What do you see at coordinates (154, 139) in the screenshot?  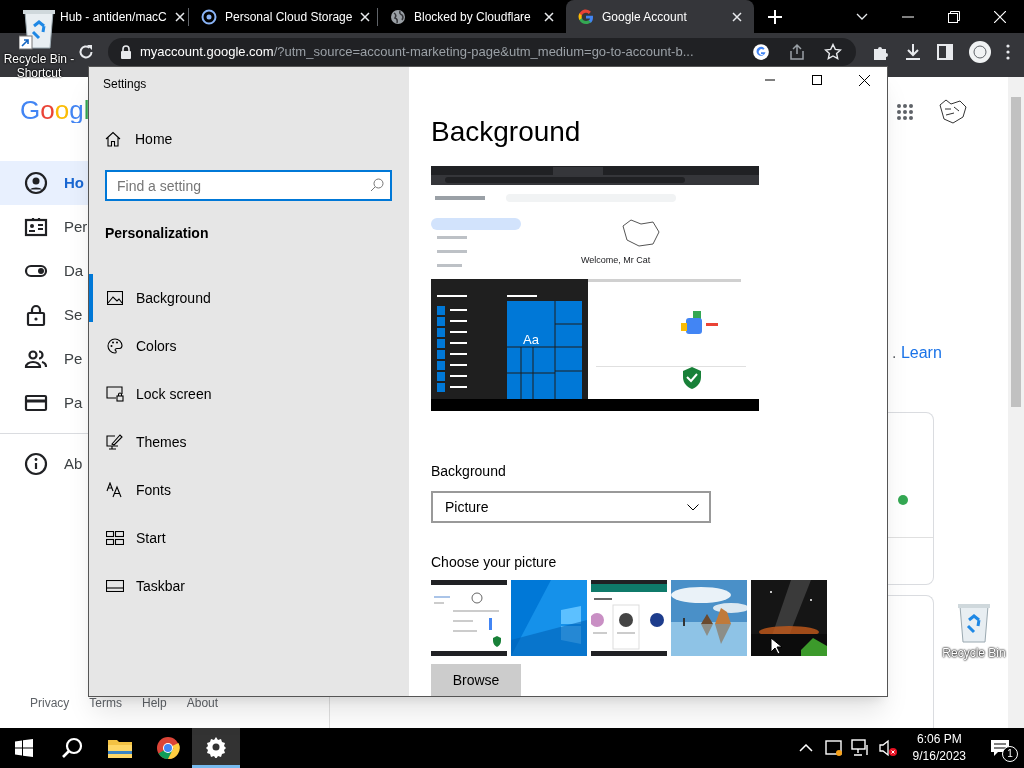 I see `home-label: Home` at bounding box center [154, 139].